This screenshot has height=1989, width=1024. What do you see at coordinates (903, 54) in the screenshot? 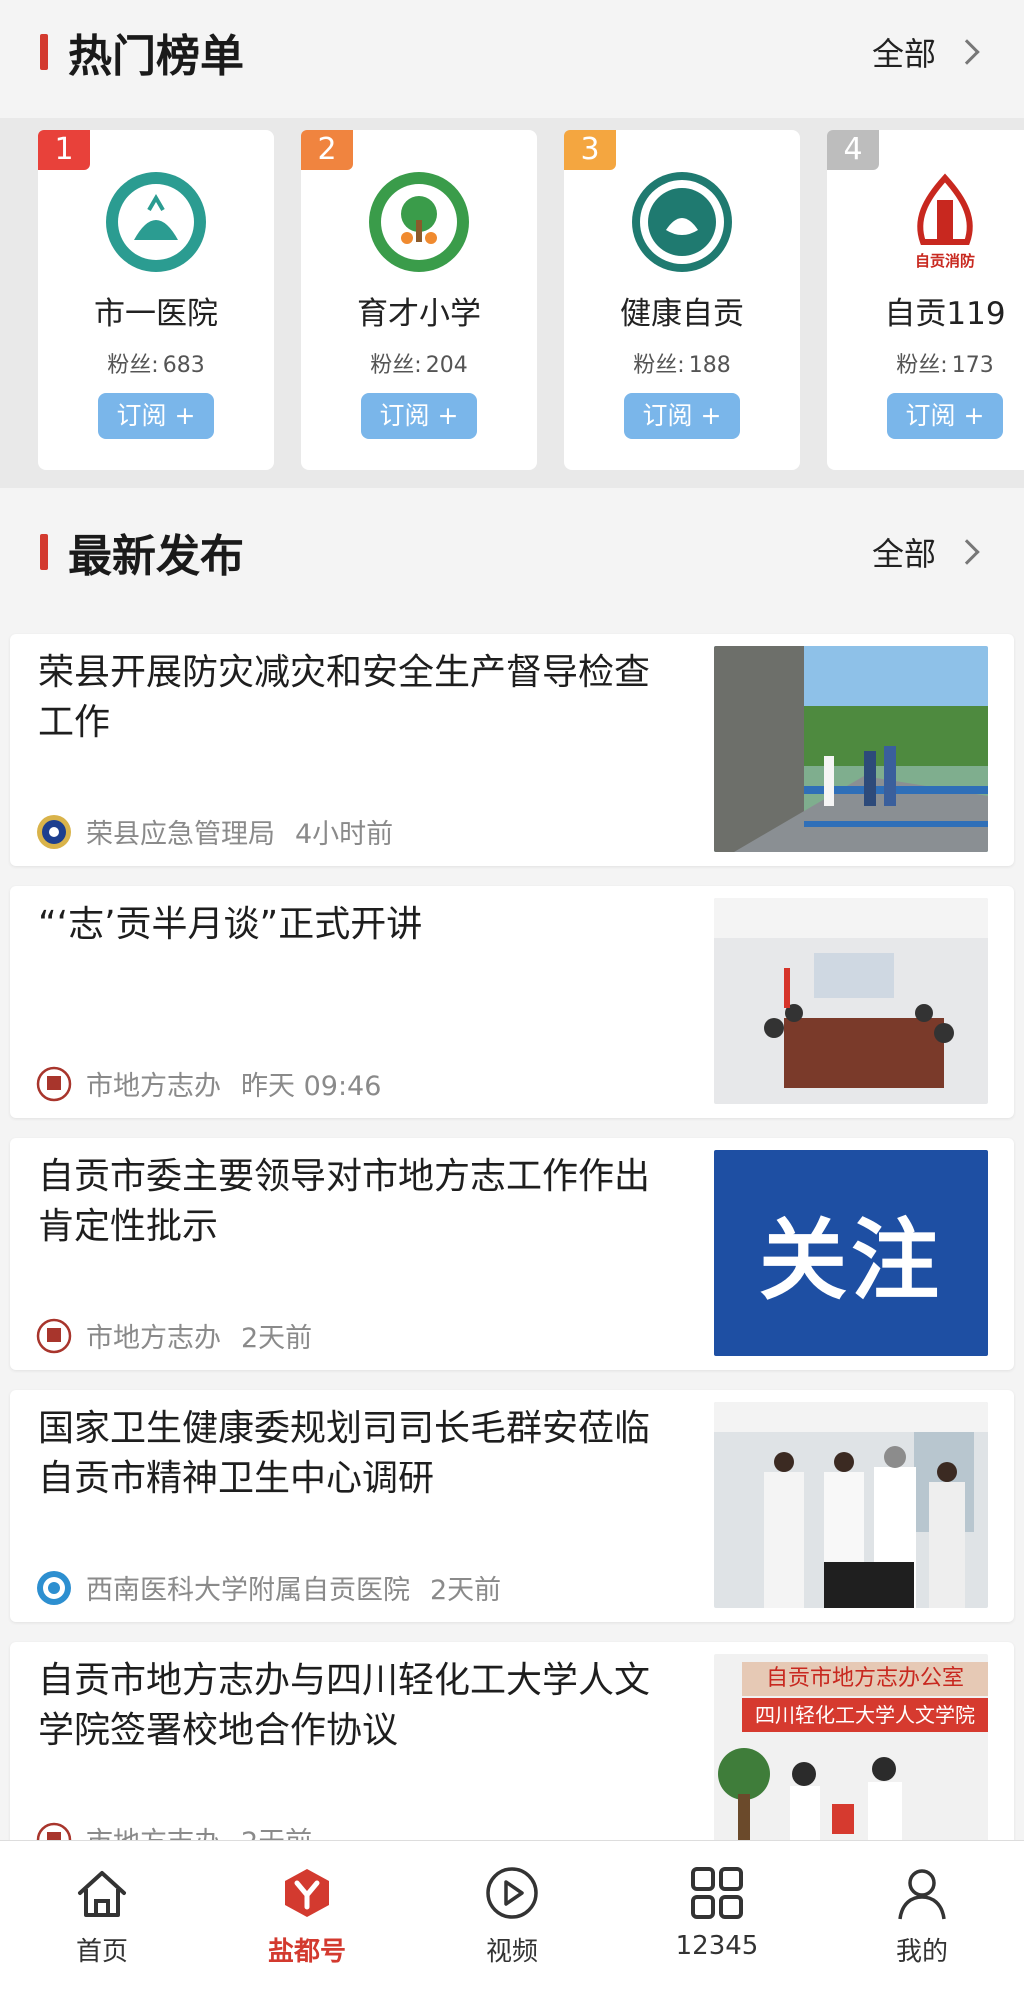
I see `hot-more-label: 全部` at bounding box center [903, 54].